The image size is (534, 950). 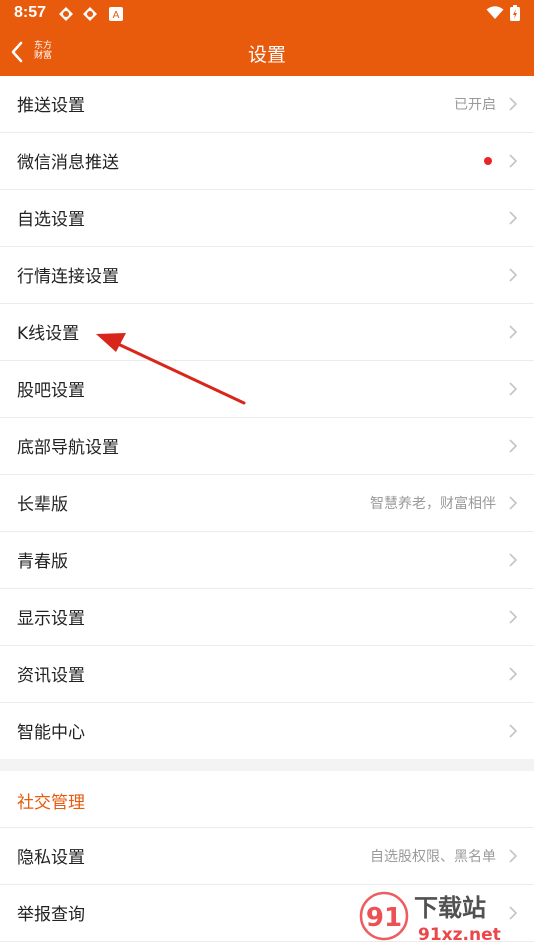 I want to click on settings-row-wechat: 微信消息推送, so click(x=267, y=161).